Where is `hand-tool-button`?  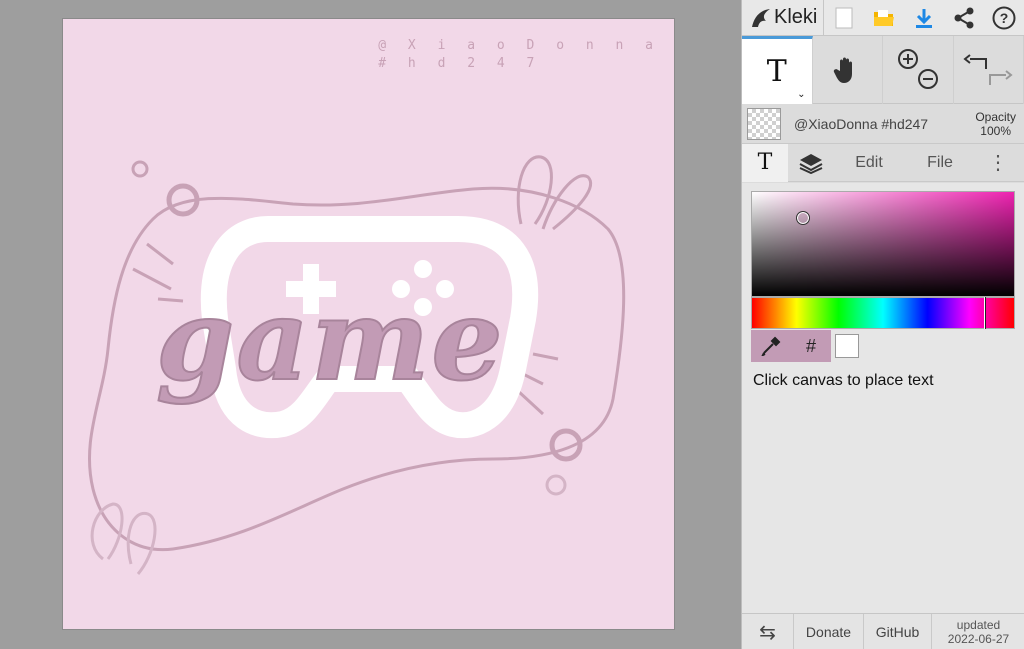
hand-tool-button is located at coordinates (848, 70).